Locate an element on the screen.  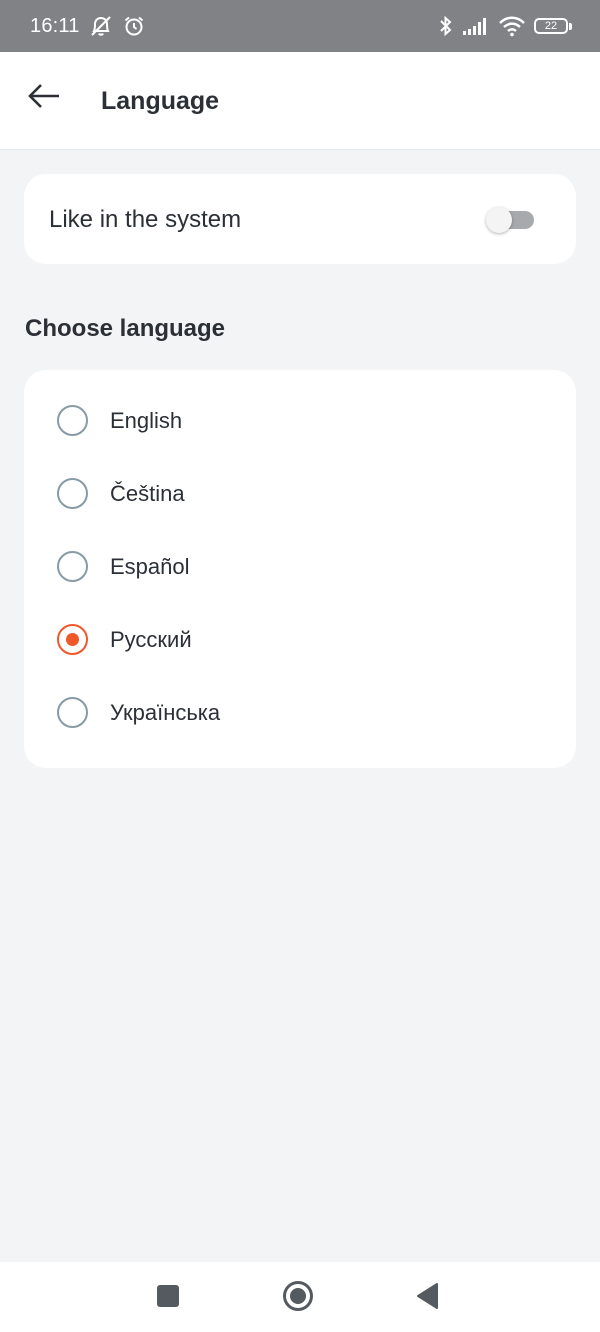
system-language-toggle is located at coordinates (511, 220).